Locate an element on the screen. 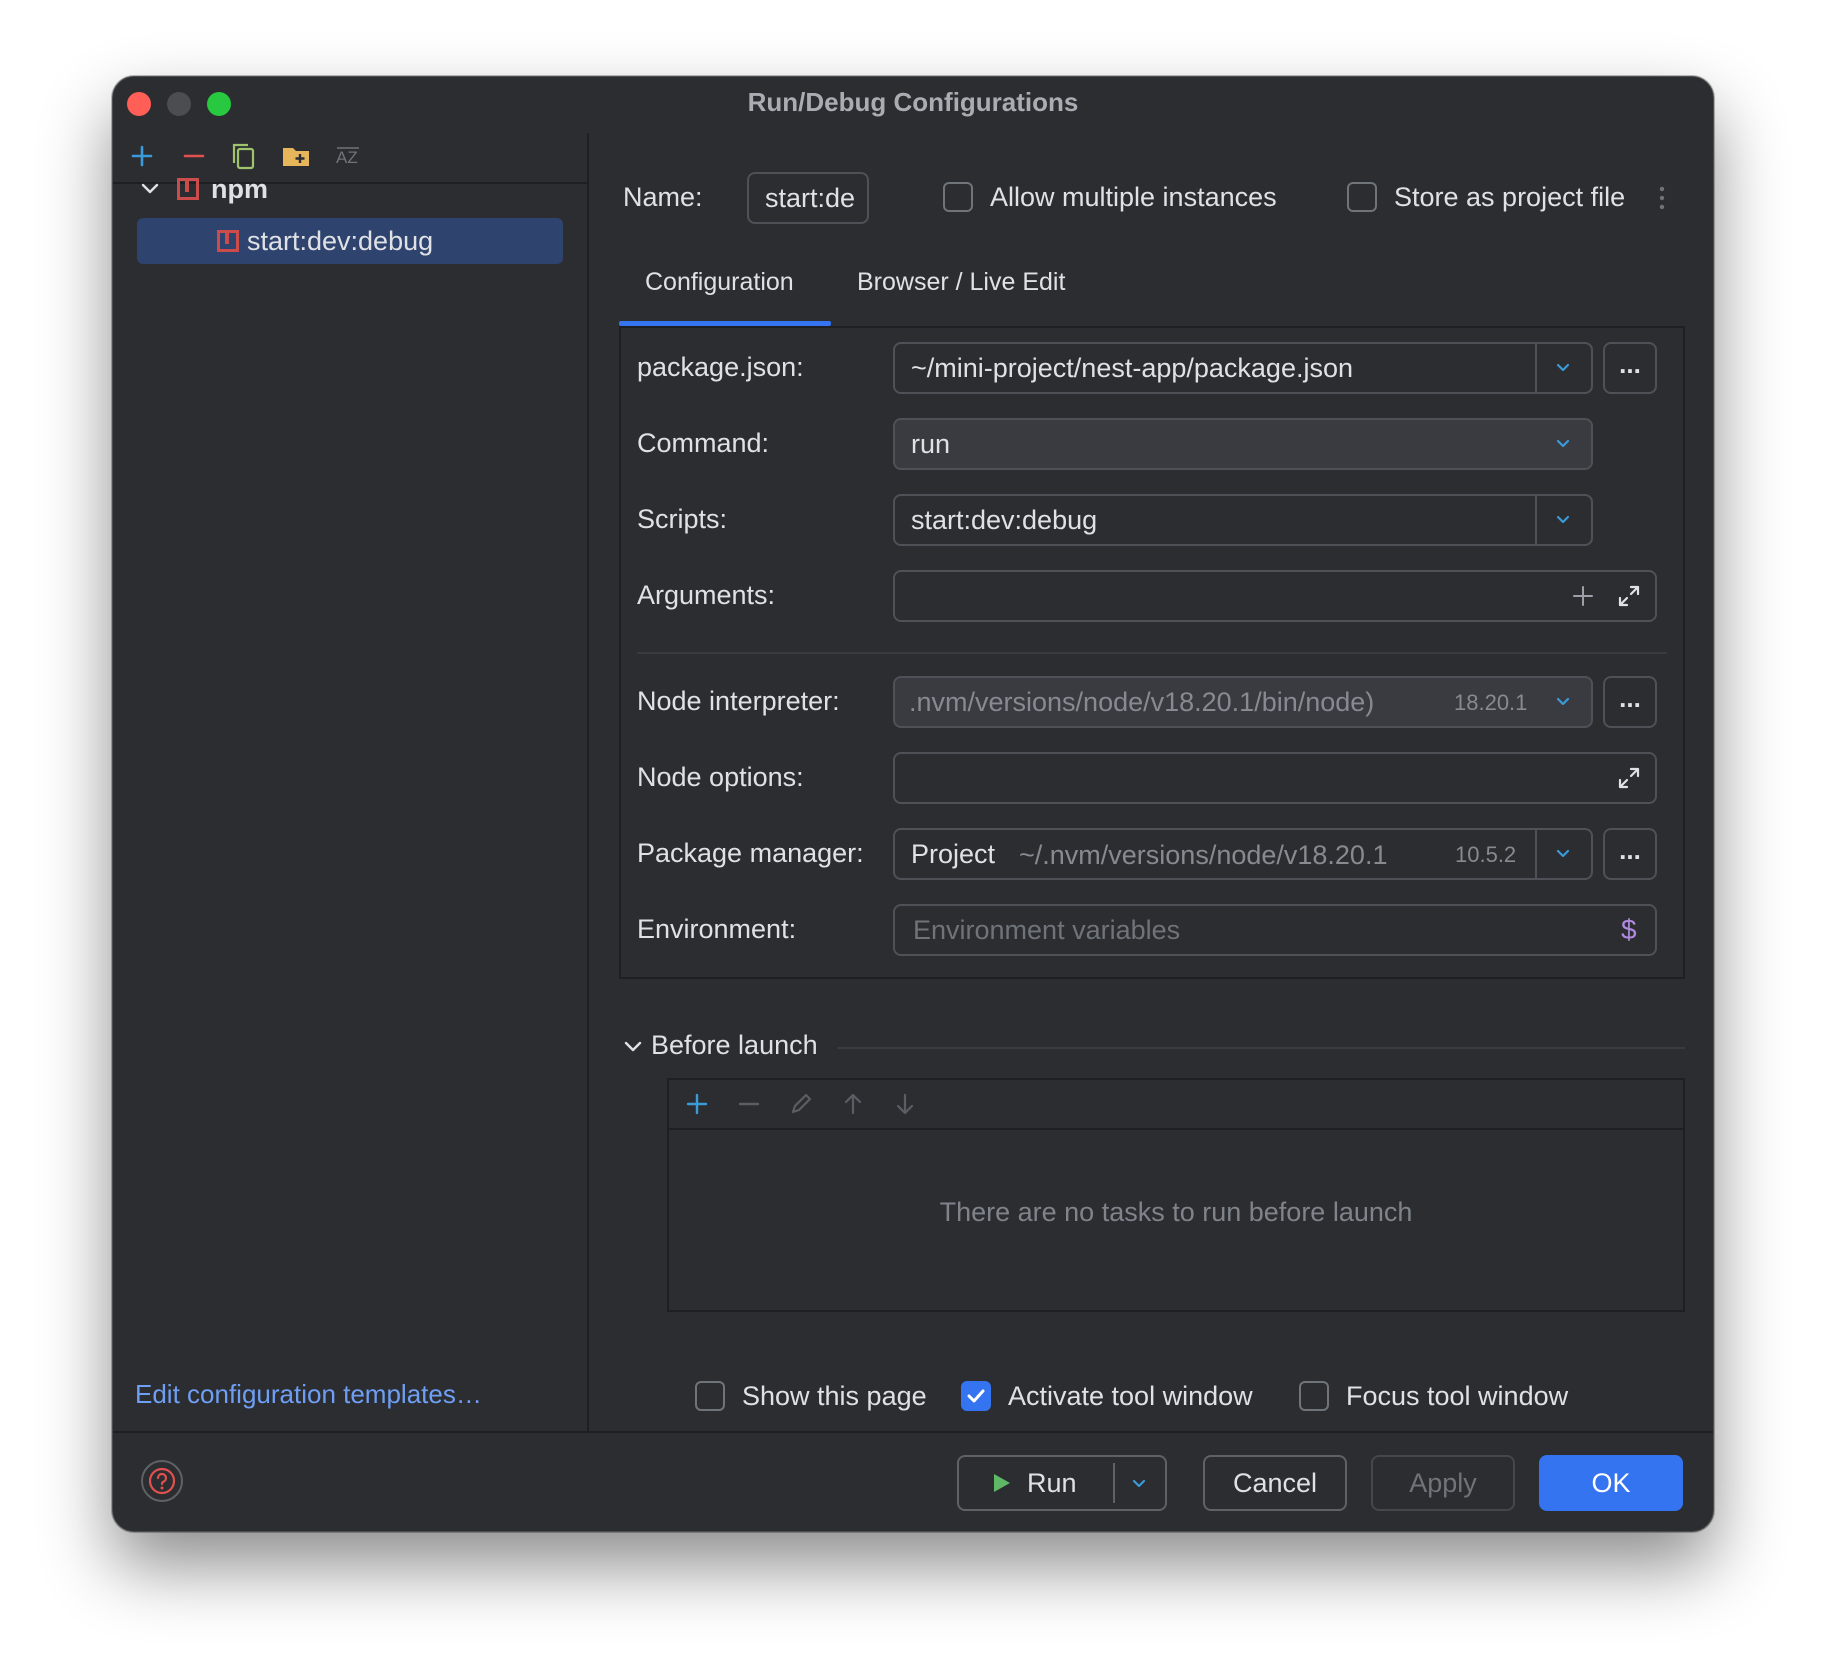  package-manager-value: Project is located at coordinates (953, 853).